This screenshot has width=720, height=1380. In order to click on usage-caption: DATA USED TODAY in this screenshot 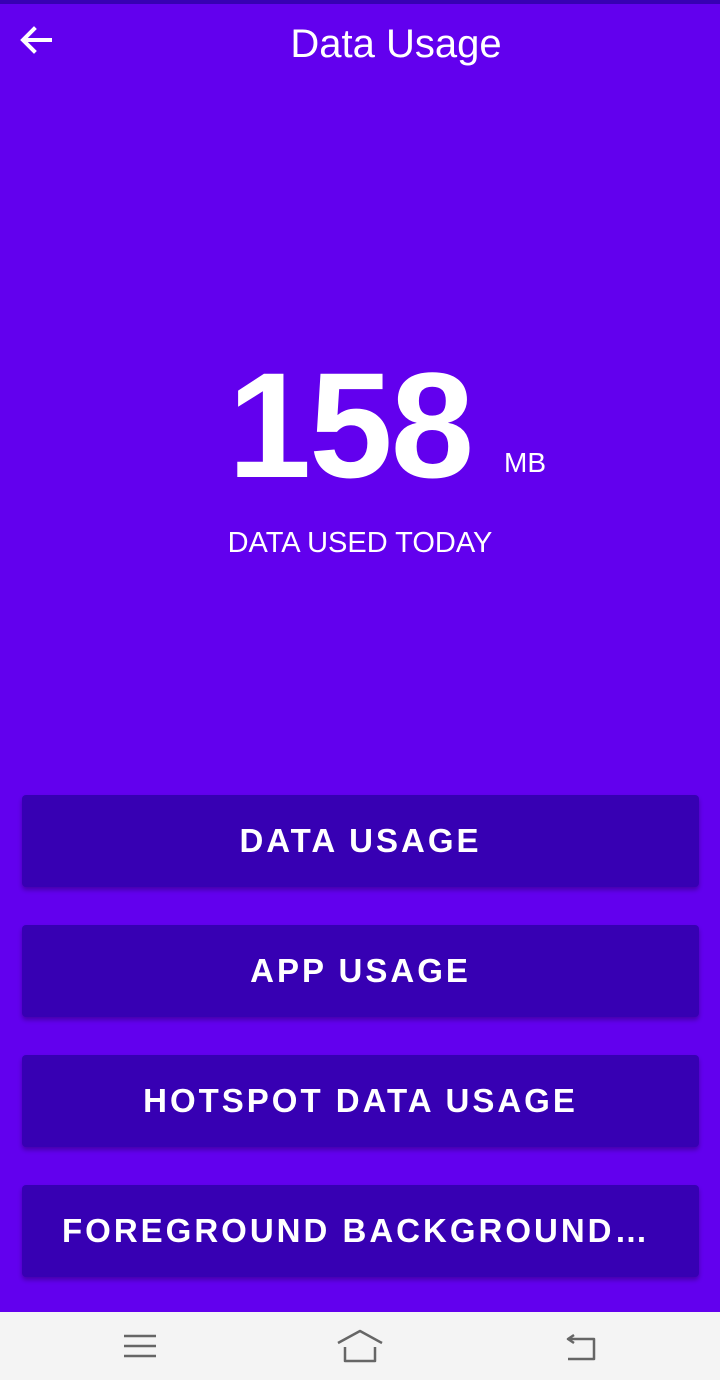, I will do `click(360, 543)`.